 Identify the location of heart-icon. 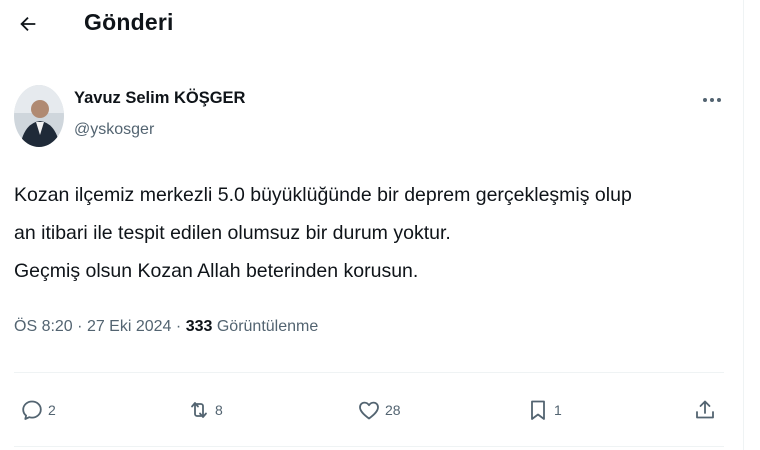
(369, 410).